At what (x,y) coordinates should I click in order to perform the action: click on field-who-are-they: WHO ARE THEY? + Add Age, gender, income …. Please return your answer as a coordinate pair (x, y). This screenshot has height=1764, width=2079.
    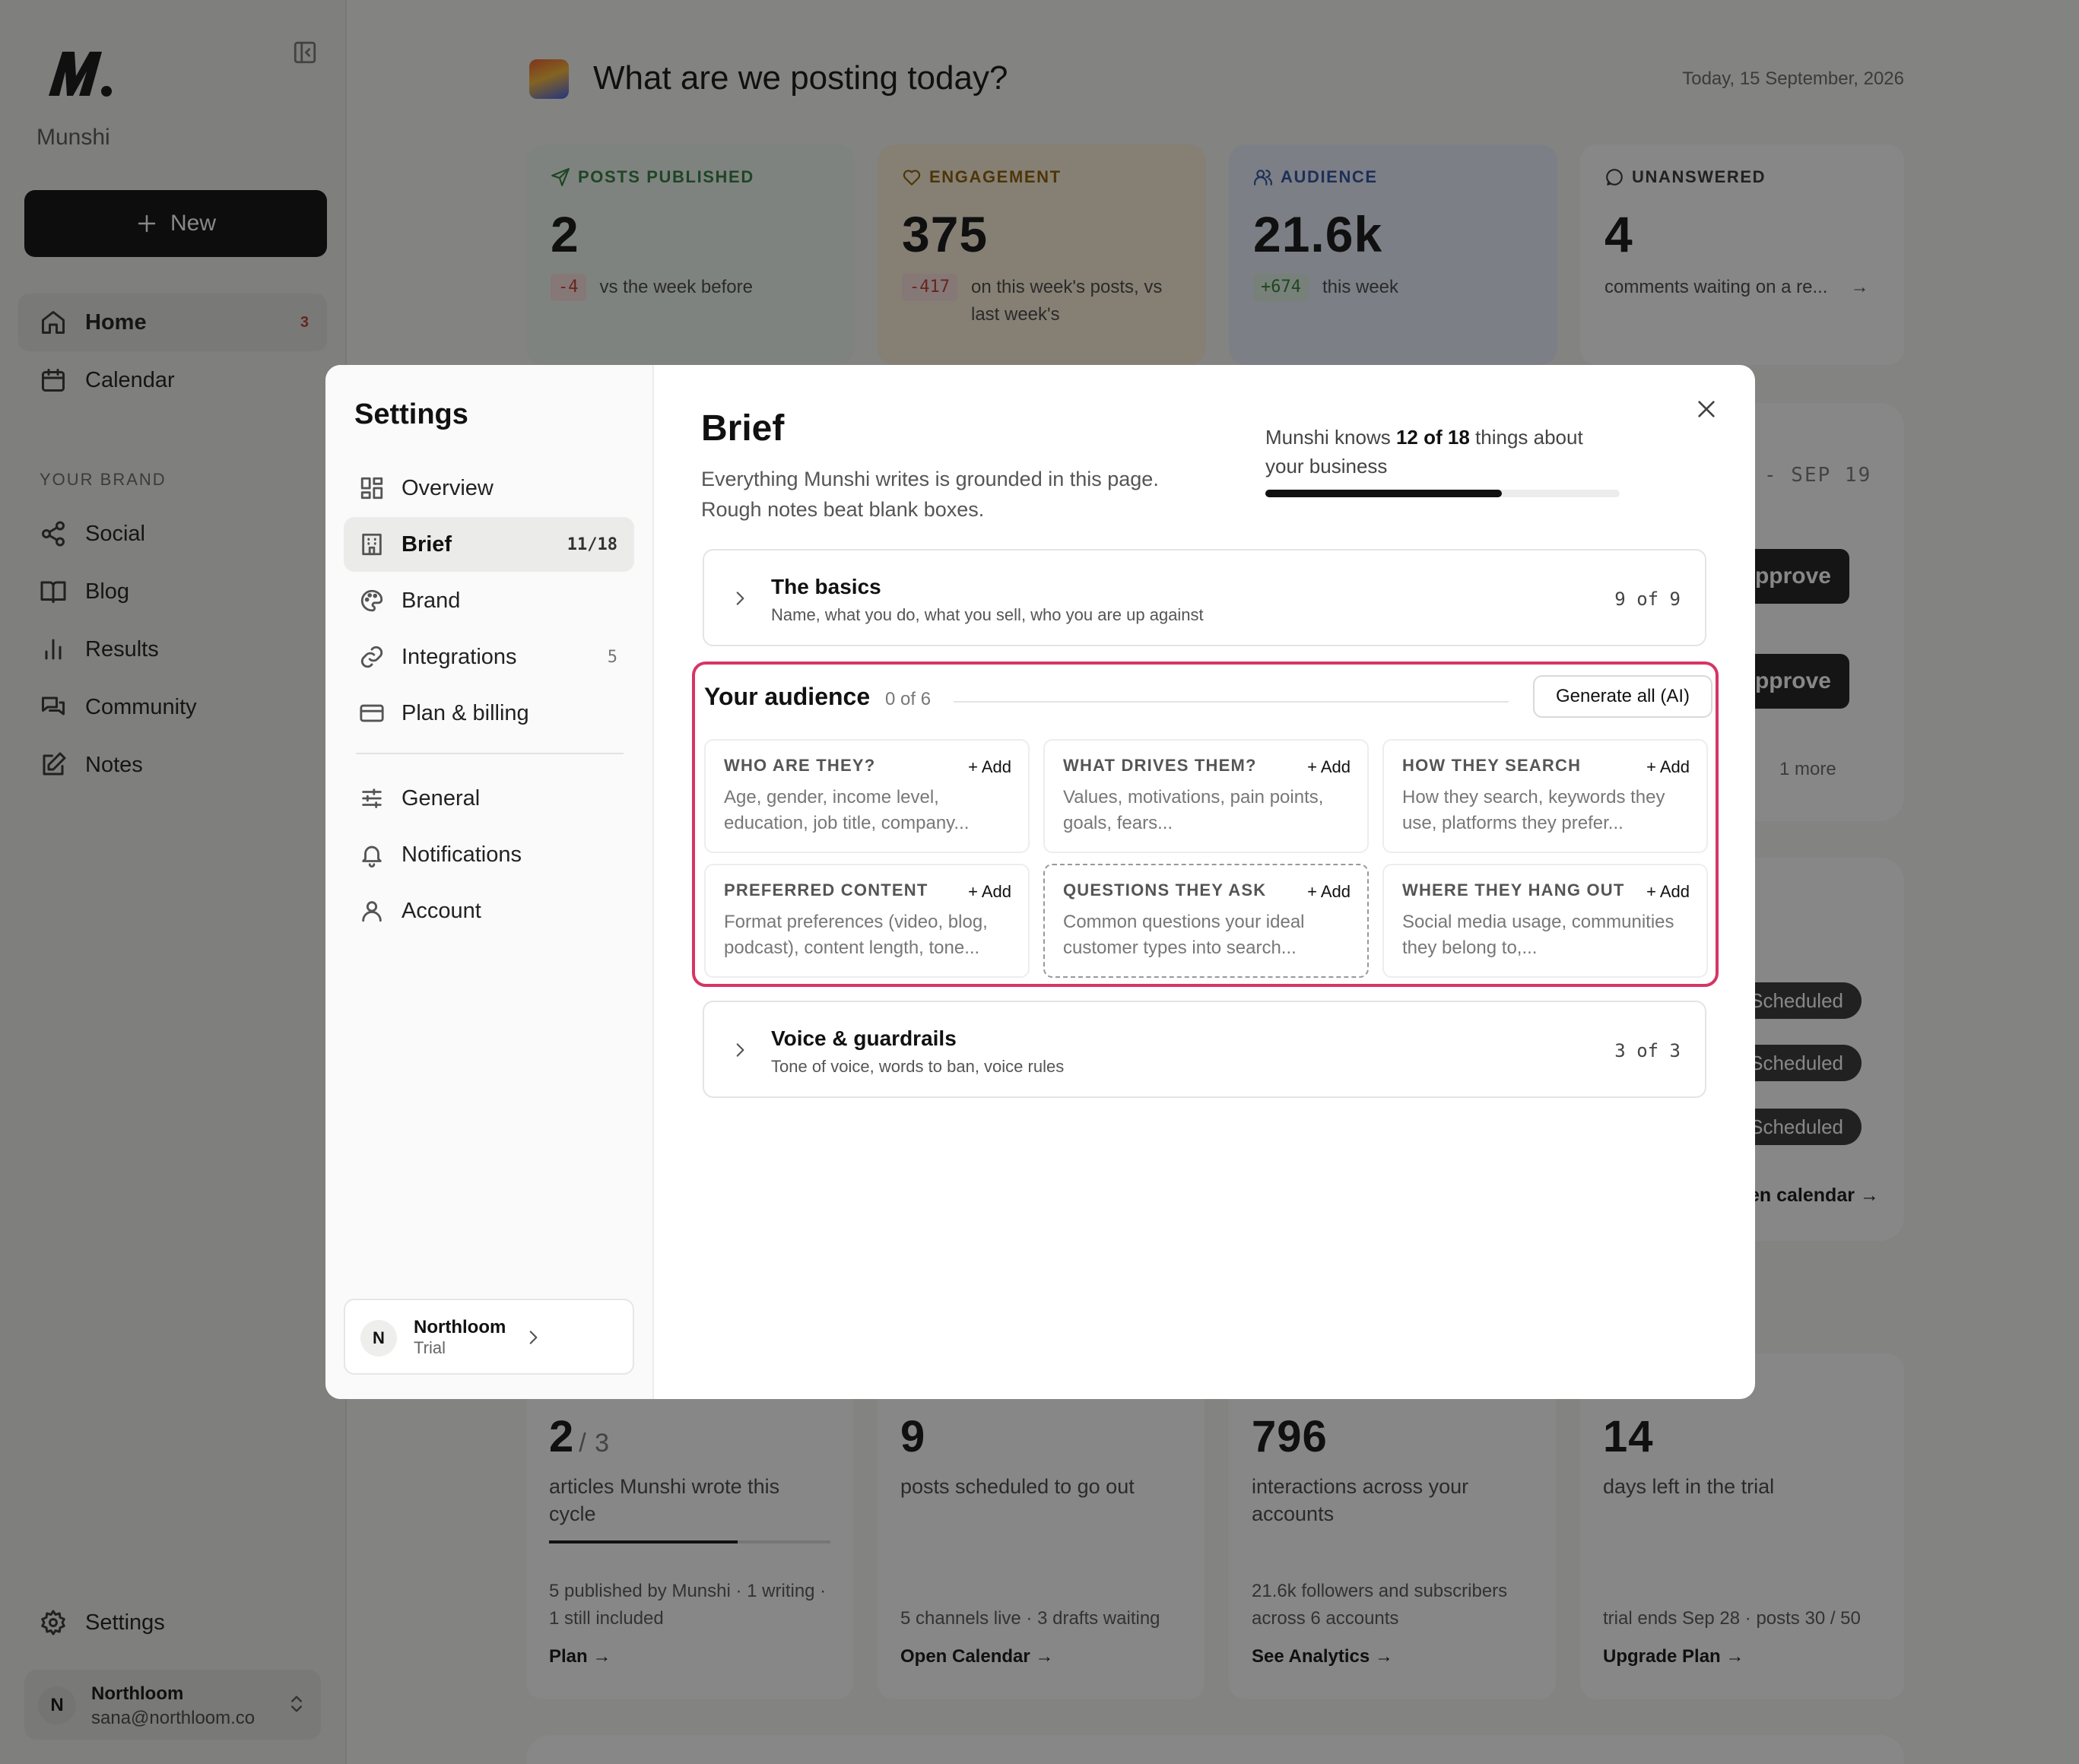
    Looking at the image, I should click on (867, 796).